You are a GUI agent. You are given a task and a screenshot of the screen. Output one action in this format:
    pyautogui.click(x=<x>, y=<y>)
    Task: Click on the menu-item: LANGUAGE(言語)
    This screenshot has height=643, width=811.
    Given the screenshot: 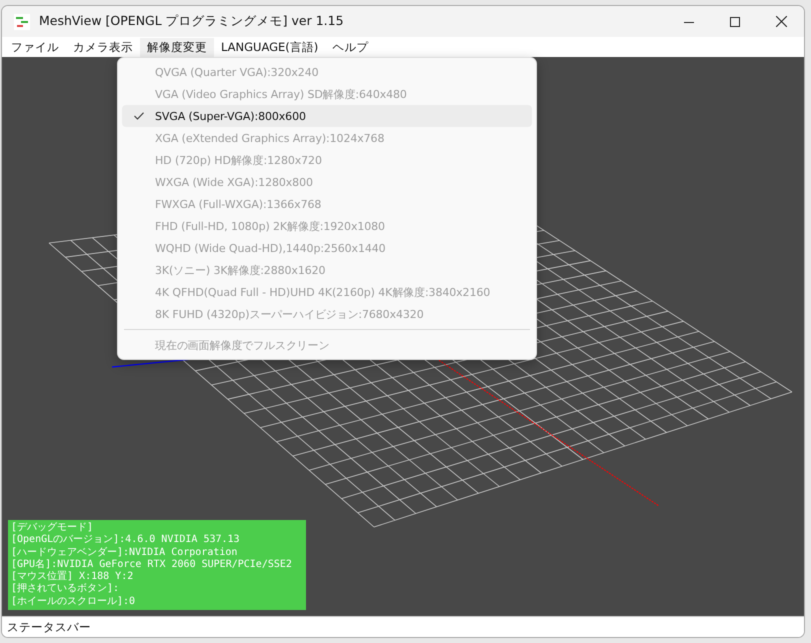 What is the action you would take?
    pyautogui.click(x=270, y=47)
    